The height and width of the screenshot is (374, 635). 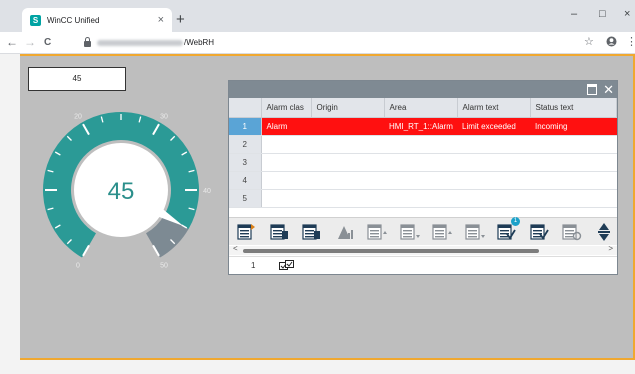 I want to click on pending-alarm-count: 1, so click(x=253, y=265).